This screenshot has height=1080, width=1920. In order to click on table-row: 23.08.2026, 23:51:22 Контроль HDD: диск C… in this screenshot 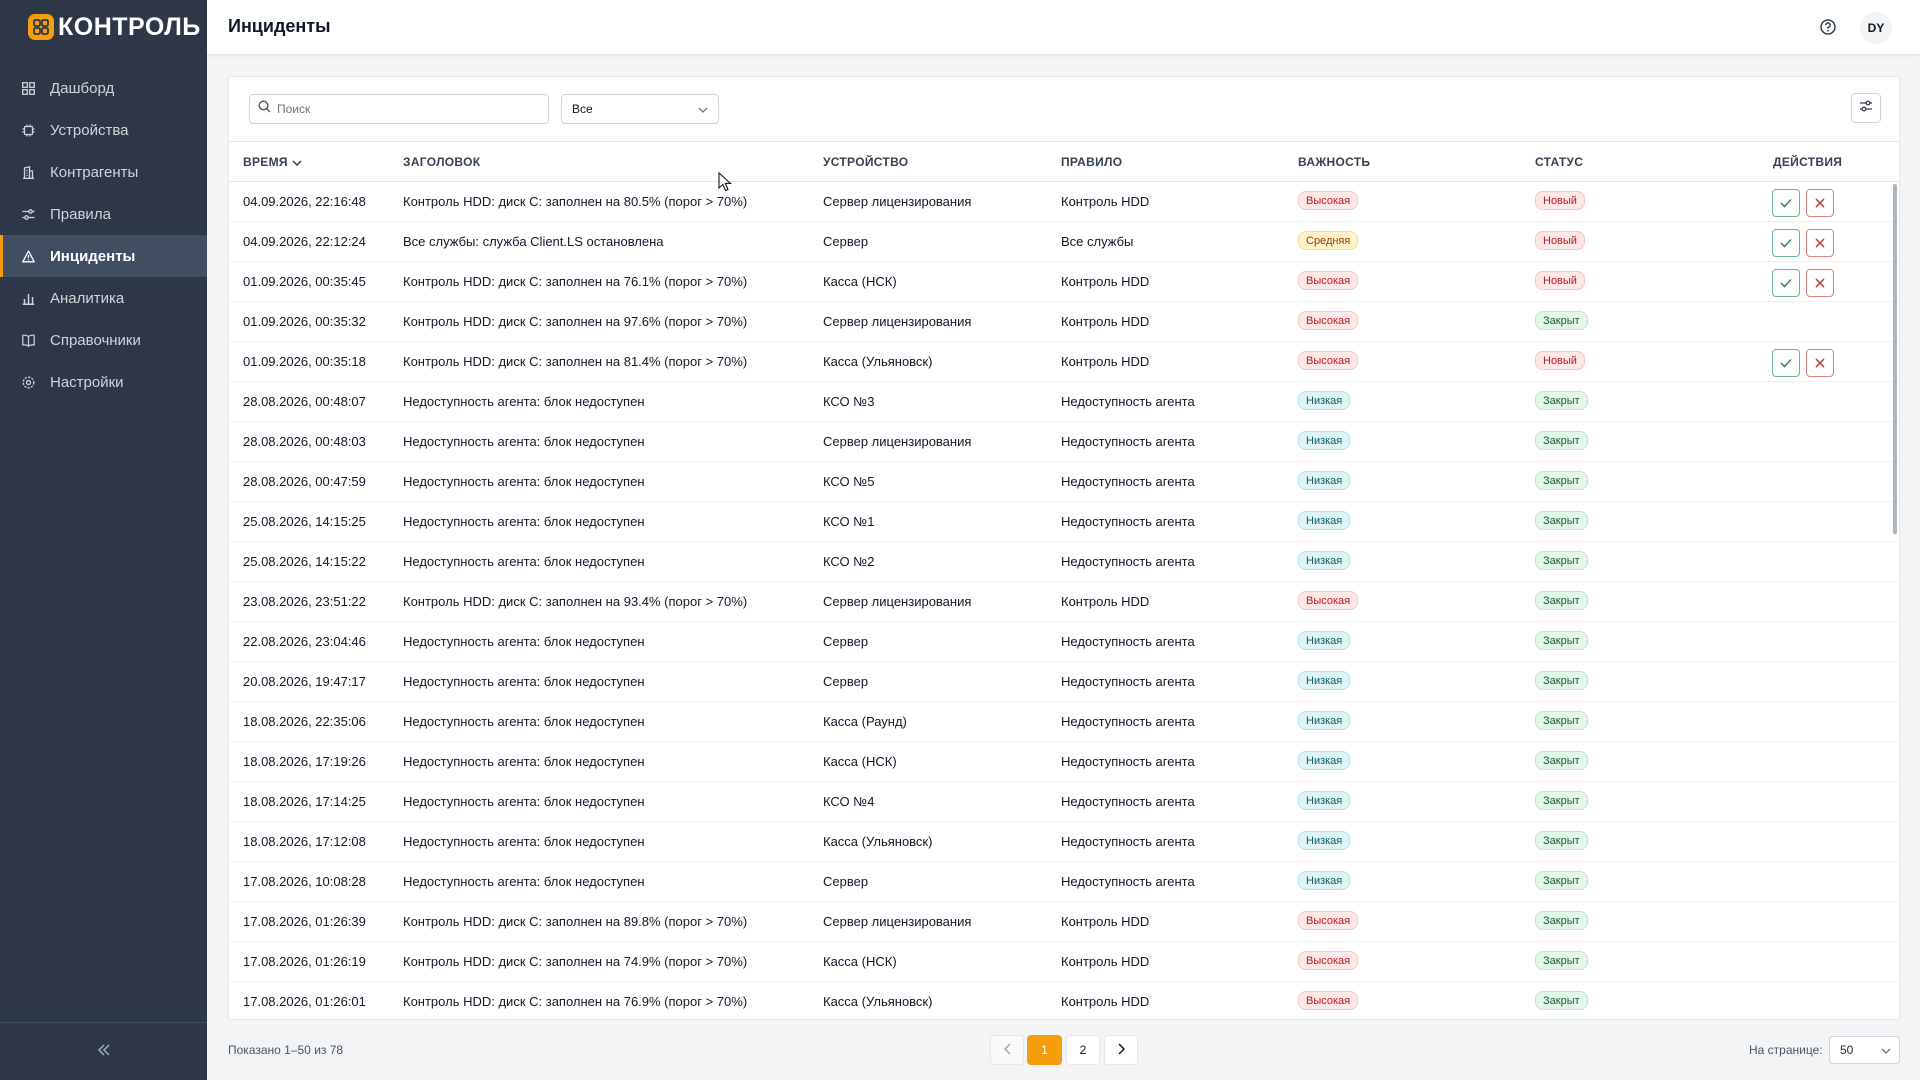, I will do `click(1064, 602)`.